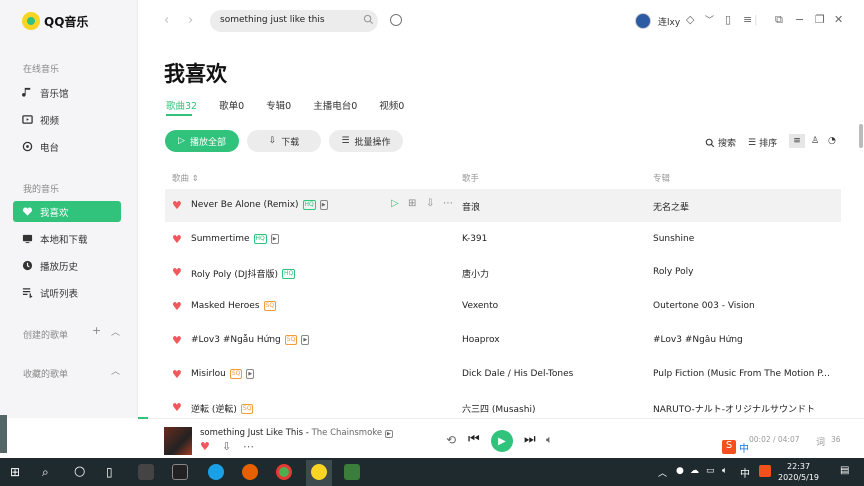 The image size is (864, 486). What do you see at coordinates (180, 472) in the screenshot?
I see `pubg-icon` at bounding box center [180, 472].